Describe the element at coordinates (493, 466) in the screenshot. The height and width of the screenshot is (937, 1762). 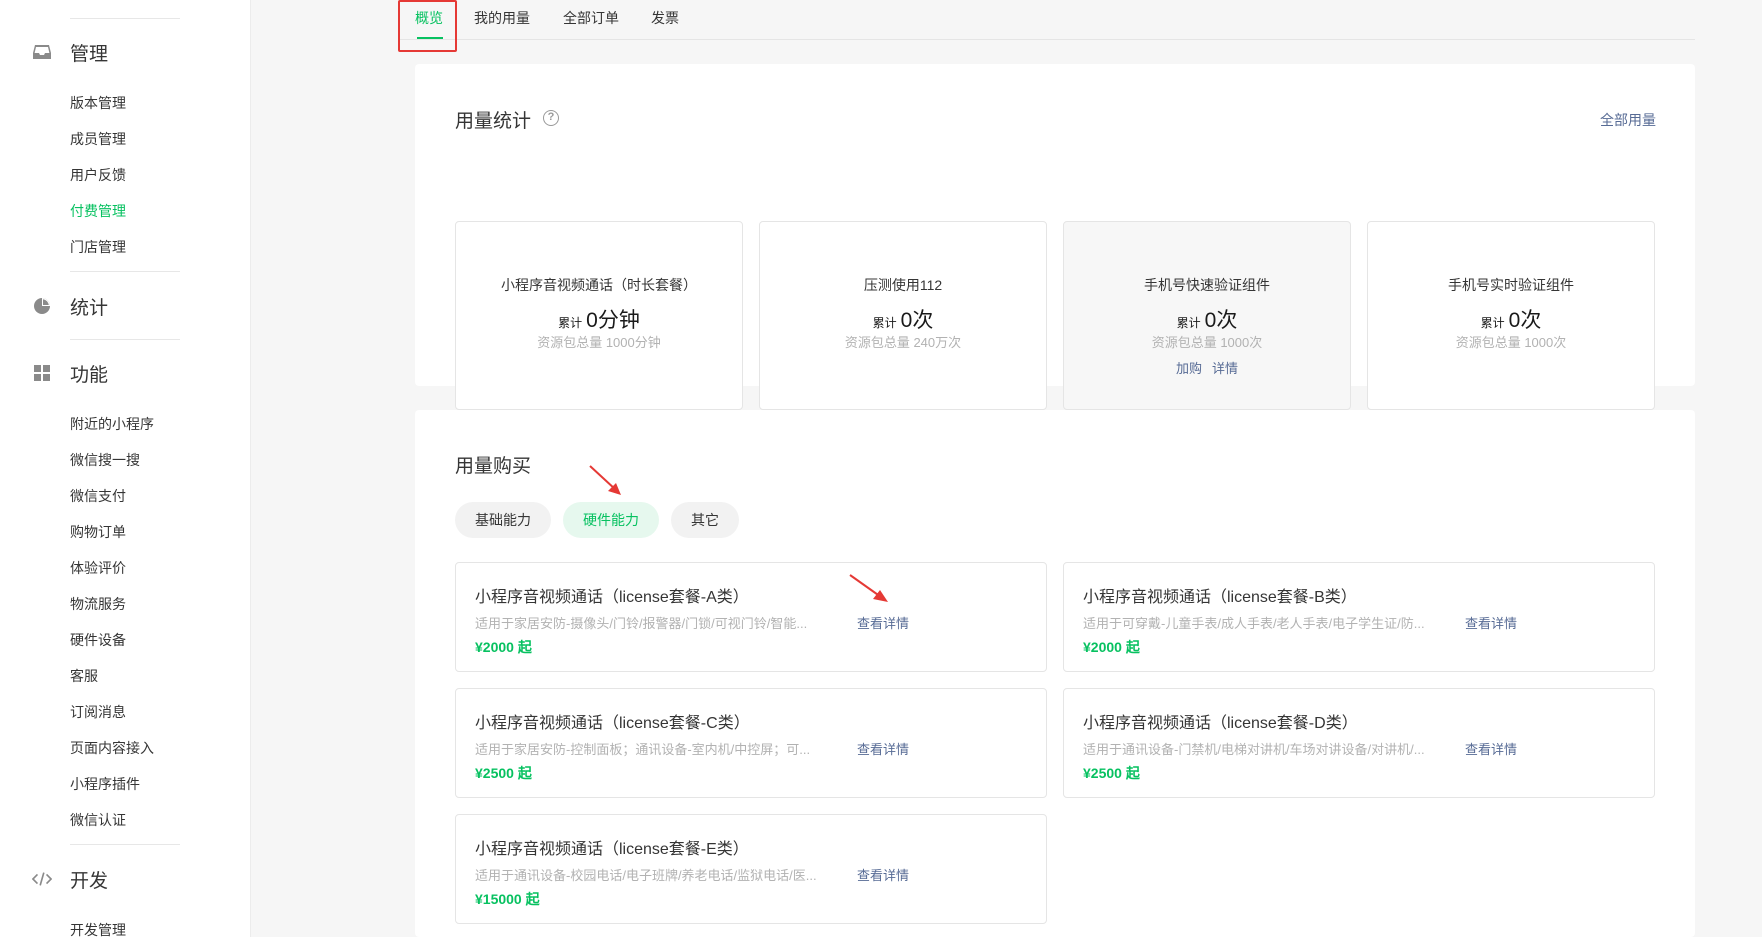
I see `usage-purchase-title: 用量购买` at that location.